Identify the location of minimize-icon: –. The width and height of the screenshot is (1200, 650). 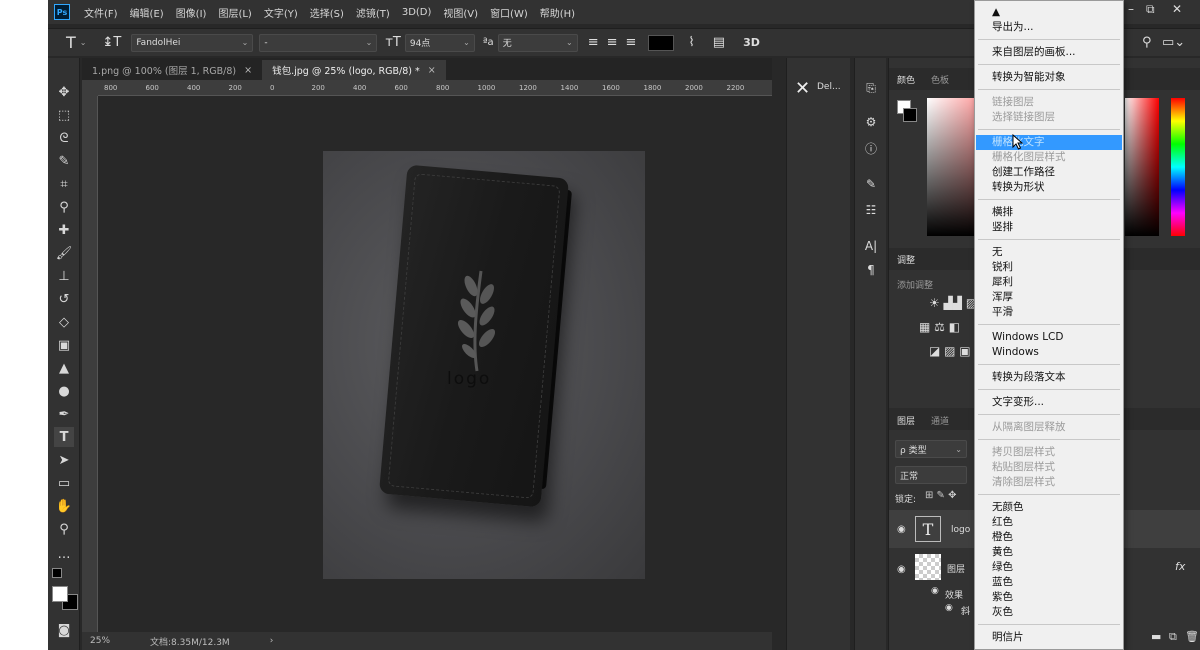
(1131, 9).